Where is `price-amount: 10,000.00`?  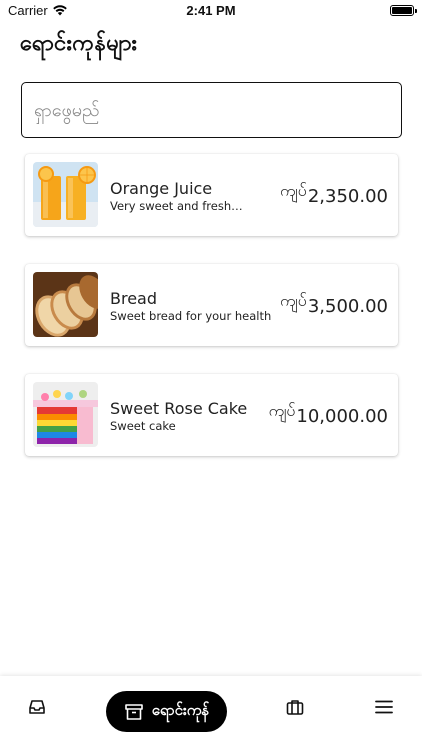
price-amount: 10,000.00 is located at coordinates (342, 416).